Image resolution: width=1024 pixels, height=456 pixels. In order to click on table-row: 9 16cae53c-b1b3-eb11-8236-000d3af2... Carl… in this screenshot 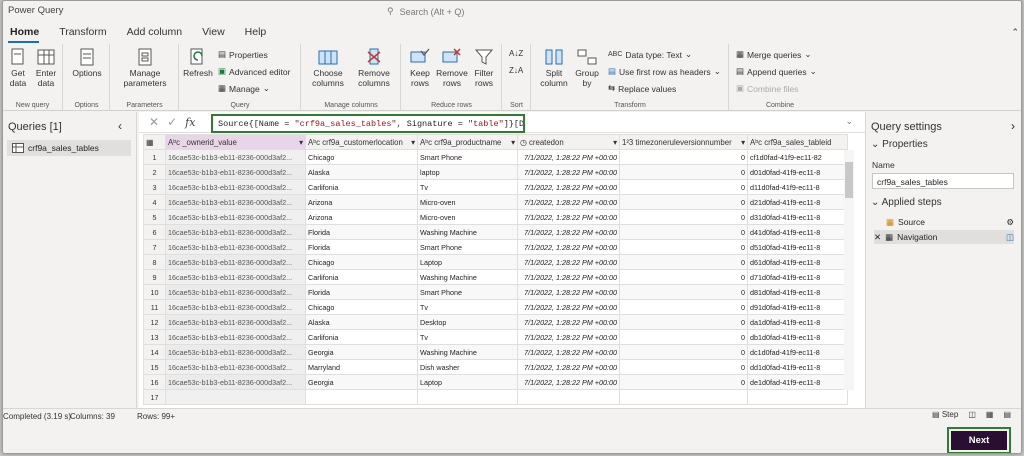, I will do `click(495, 277)`.